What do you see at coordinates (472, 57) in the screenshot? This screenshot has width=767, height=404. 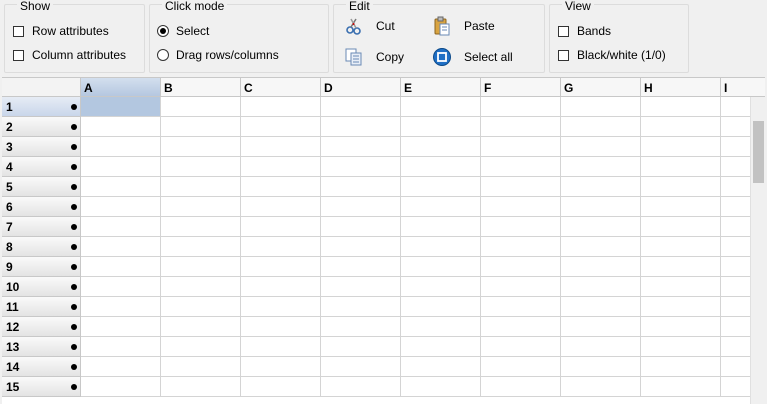 I see `select-all-button: Select all` at bounding box center [472, 57].